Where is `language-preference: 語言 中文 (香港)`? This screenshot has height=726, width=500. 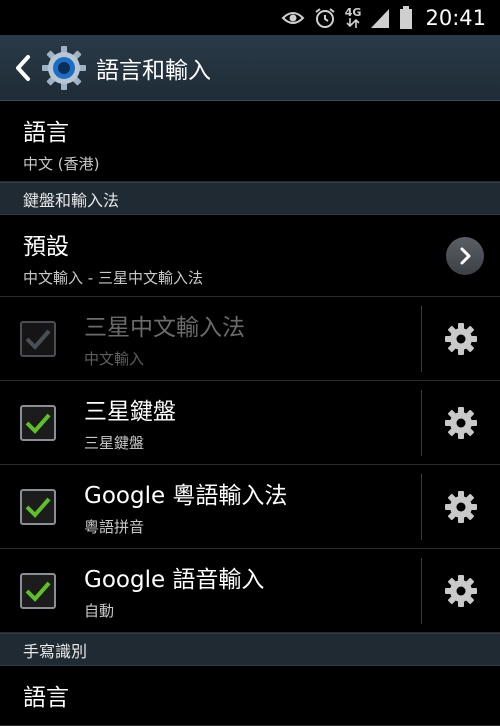 language-preference: 語言 中文 (香港) is located at coordinates (250, 141).